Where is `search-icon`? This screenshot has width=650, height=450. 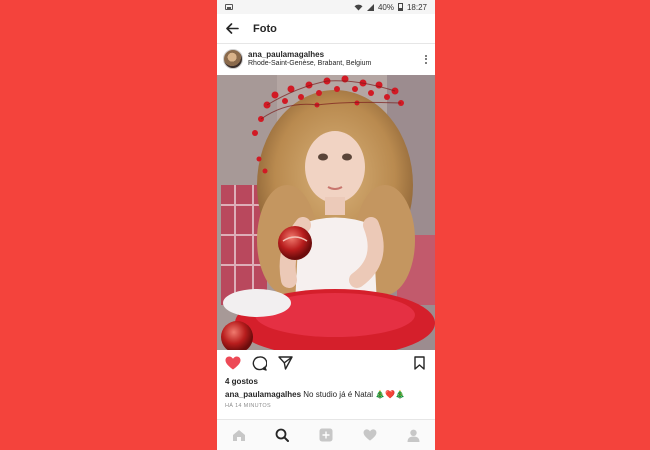 search-icon is located at coordinates (282, 435).